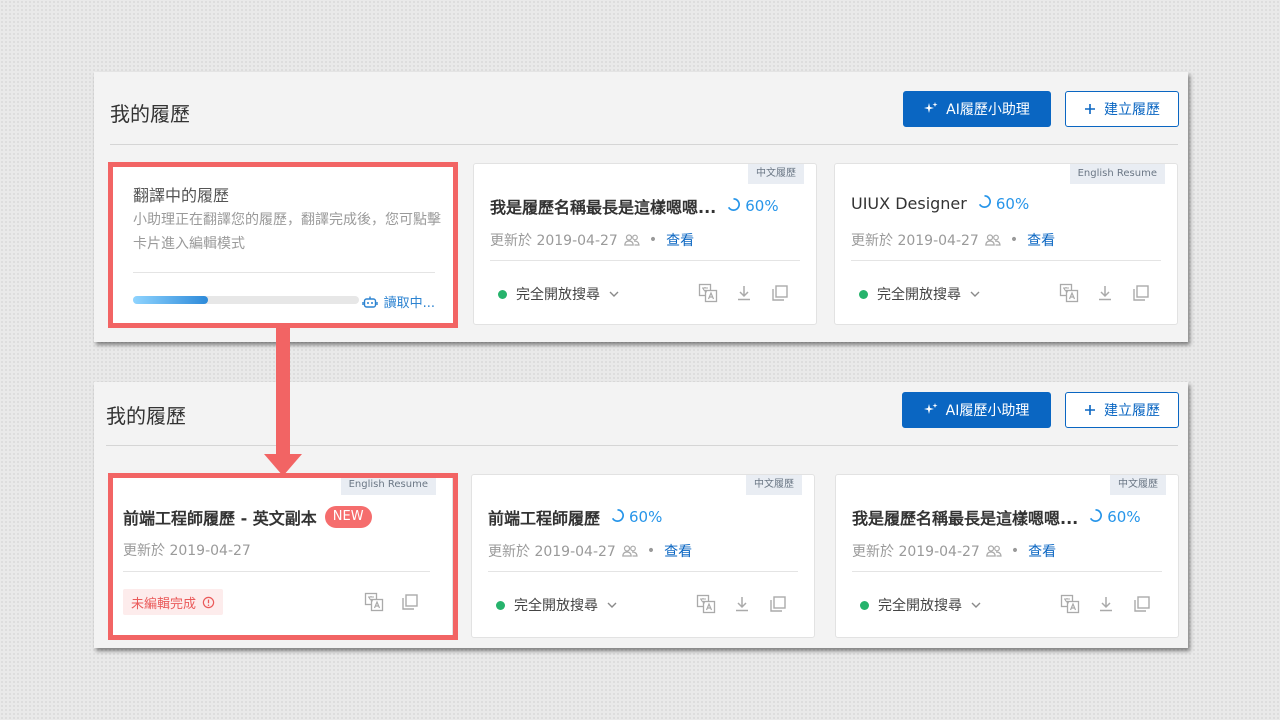 This screenshot has height=720, width=1280. I want to click on translating-card-title: 翻譯中的履歷, so click(181, 195).